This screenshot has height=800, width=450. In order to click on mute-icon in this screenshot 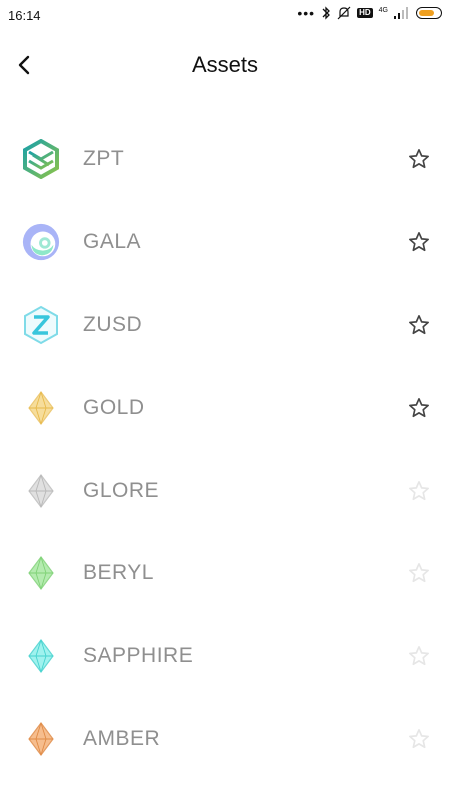, I will do `click(344, 13)`.